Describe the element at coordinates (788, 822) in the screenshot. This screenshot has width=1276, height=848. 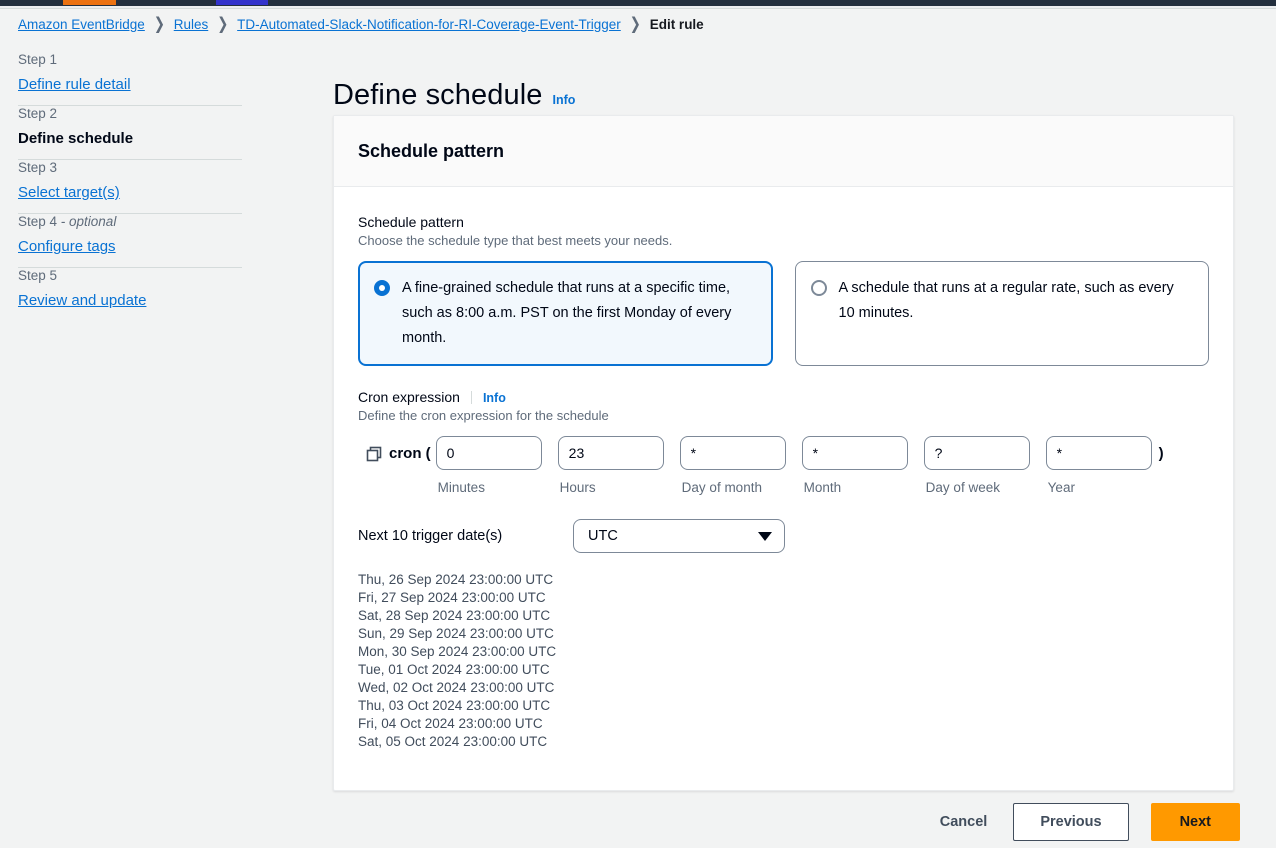
I see `wizard-footer: Cancel Previous Next` at that location.